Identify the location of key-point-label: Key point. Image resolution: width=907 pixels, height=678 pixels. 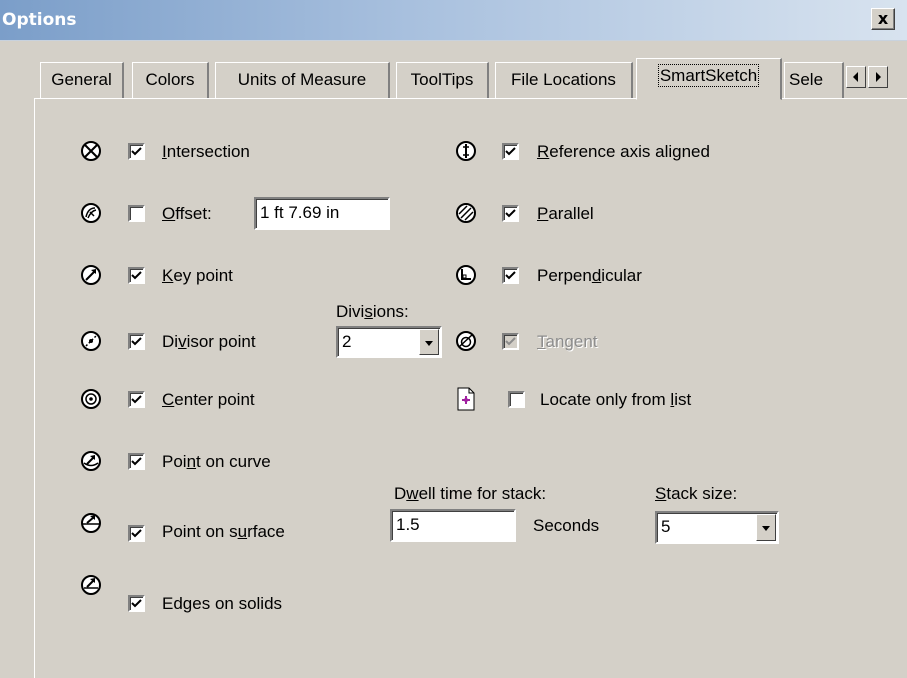
(197, 275).